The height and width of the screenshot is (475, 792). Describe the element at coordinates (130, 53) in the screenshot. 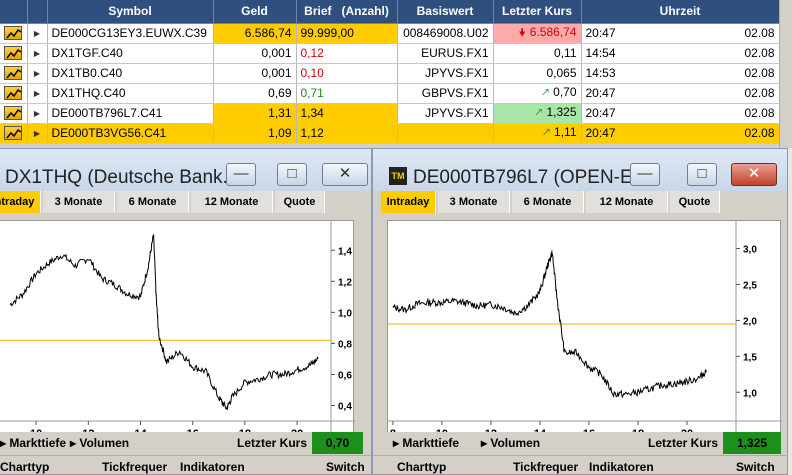

I see `cell-symbol: DX1TGF.C40` at that location.